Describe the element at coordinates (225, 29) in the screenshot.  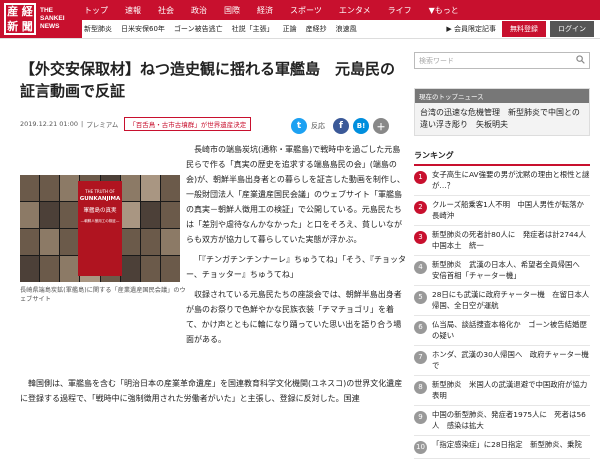
I see `sub-navigation: 新型肺炎 日米安保60年 ゴーン被告逃亡 社説「主張」 正論 産経抄 浪速風` at that location.